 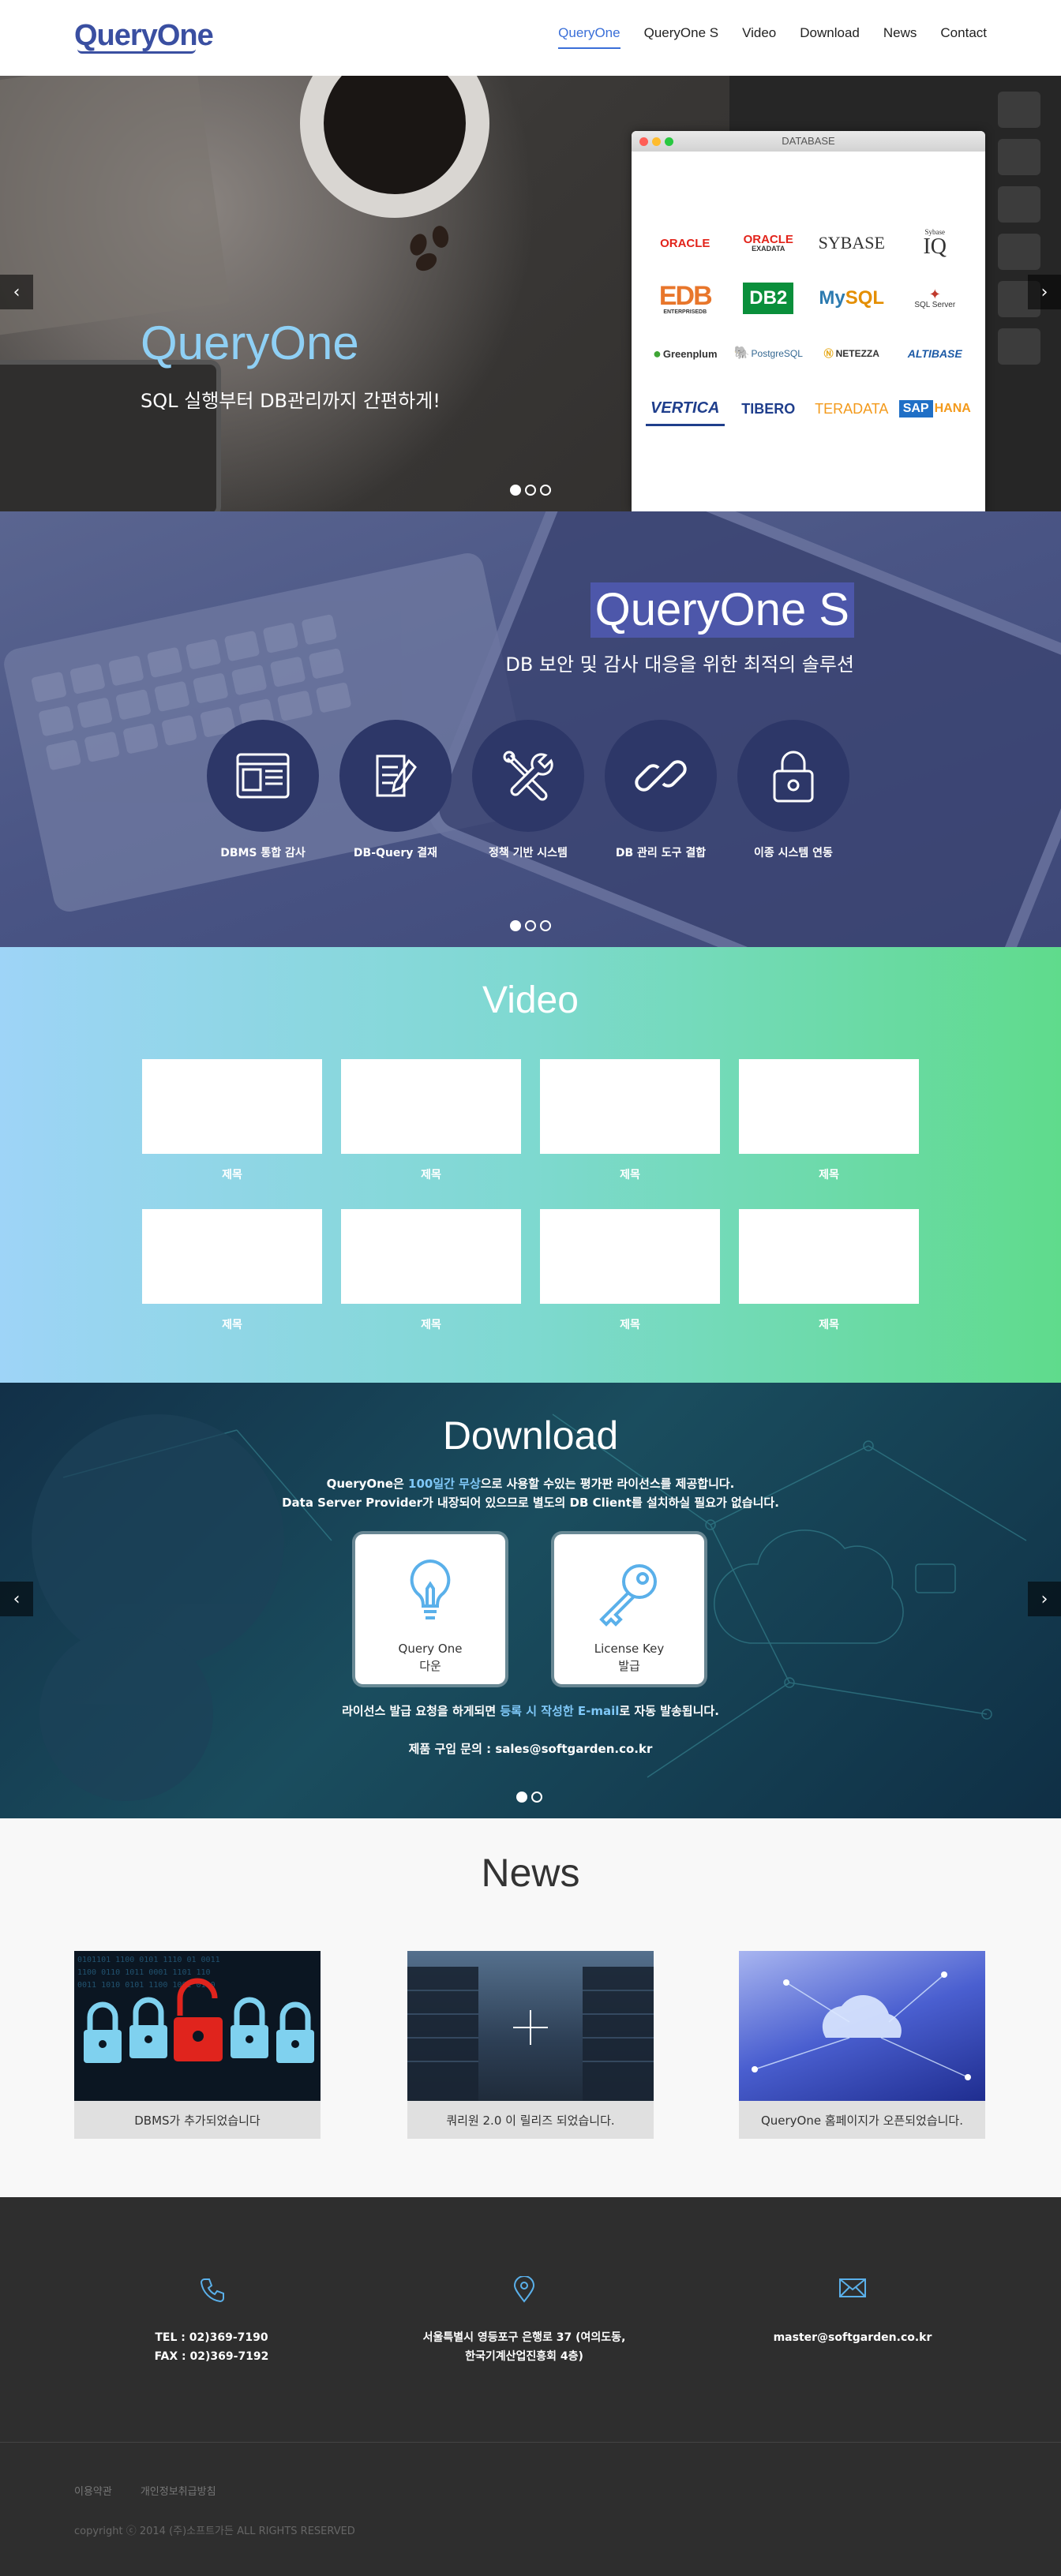 I want to click on nav-item-news: News, so click(x=900, y=37).